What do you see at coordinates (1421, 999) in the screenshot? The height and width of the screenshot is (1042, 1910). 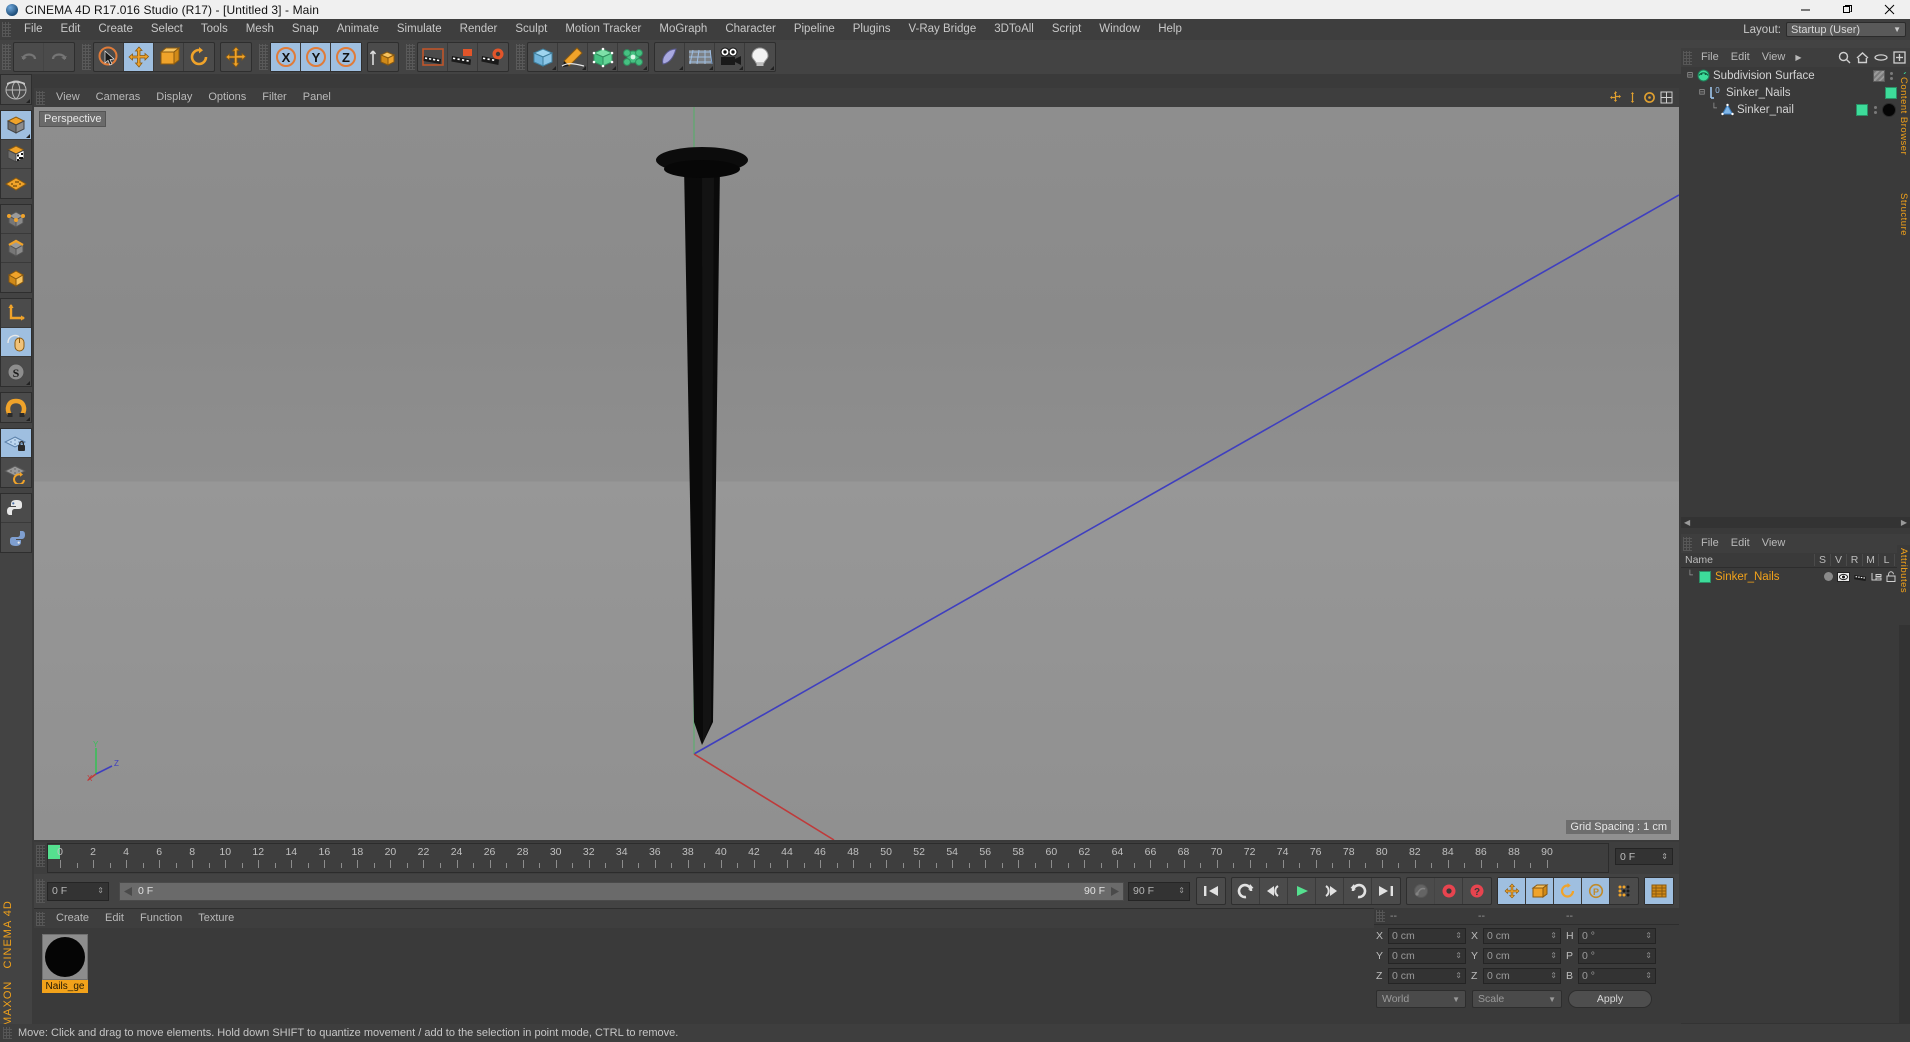 I see `coordinate-system-dropdown: World ▼` at bounding box center [1421, 999].